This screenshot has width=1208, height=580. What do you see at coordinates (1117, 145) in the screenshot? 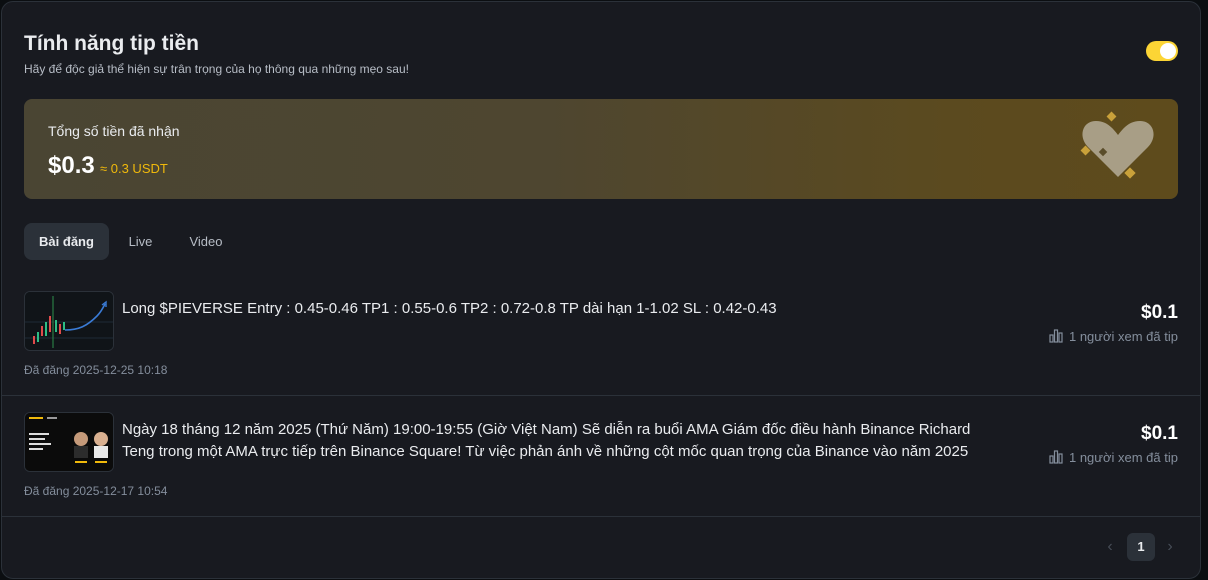
I see `heart-icon` at bounding box center [1117, 145].